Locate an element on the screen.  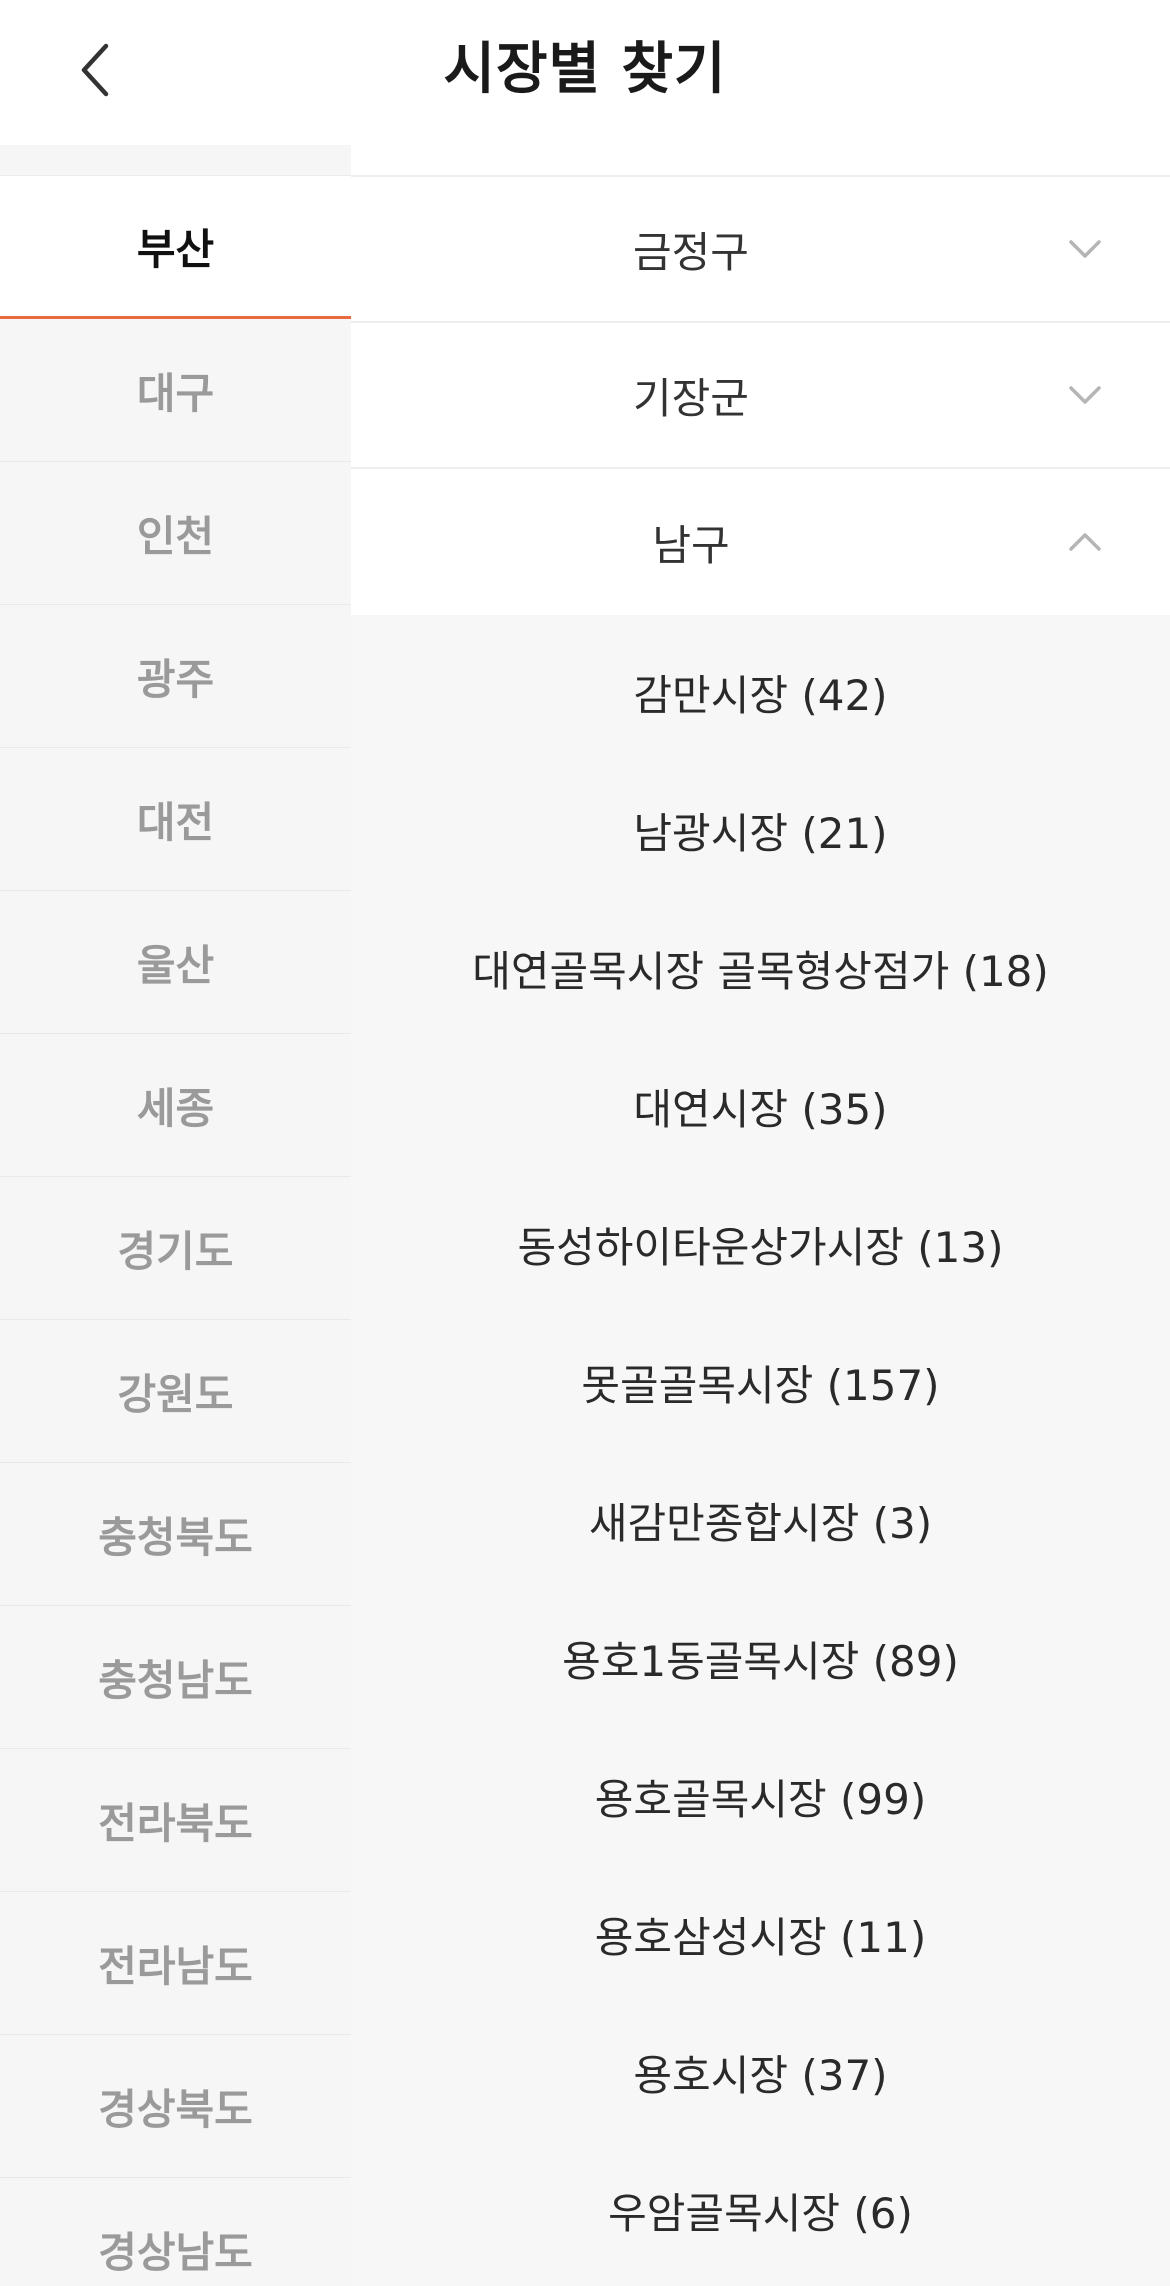
sidebar-item-incheon: 인천 is located at coordinates (175, 533).